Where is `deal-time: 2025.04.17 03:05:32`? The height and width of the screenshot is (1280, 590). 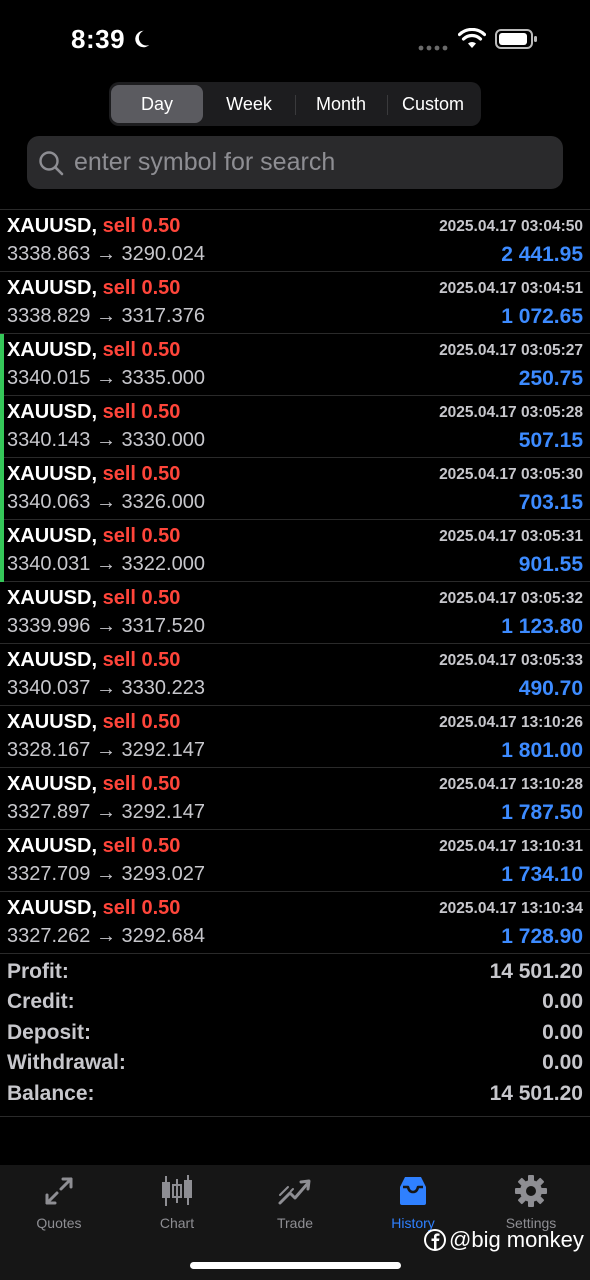 deal-time: 2025.04.17 03:05:32 is located at coordinates (511, 598).